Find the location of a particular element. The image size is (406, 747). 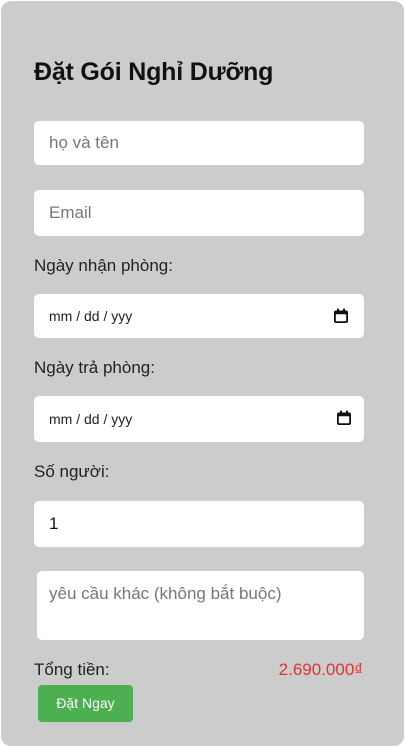

notes-placeholder: yêu cầu khác (không bắt buộc) is located at coordinates (165, 593).